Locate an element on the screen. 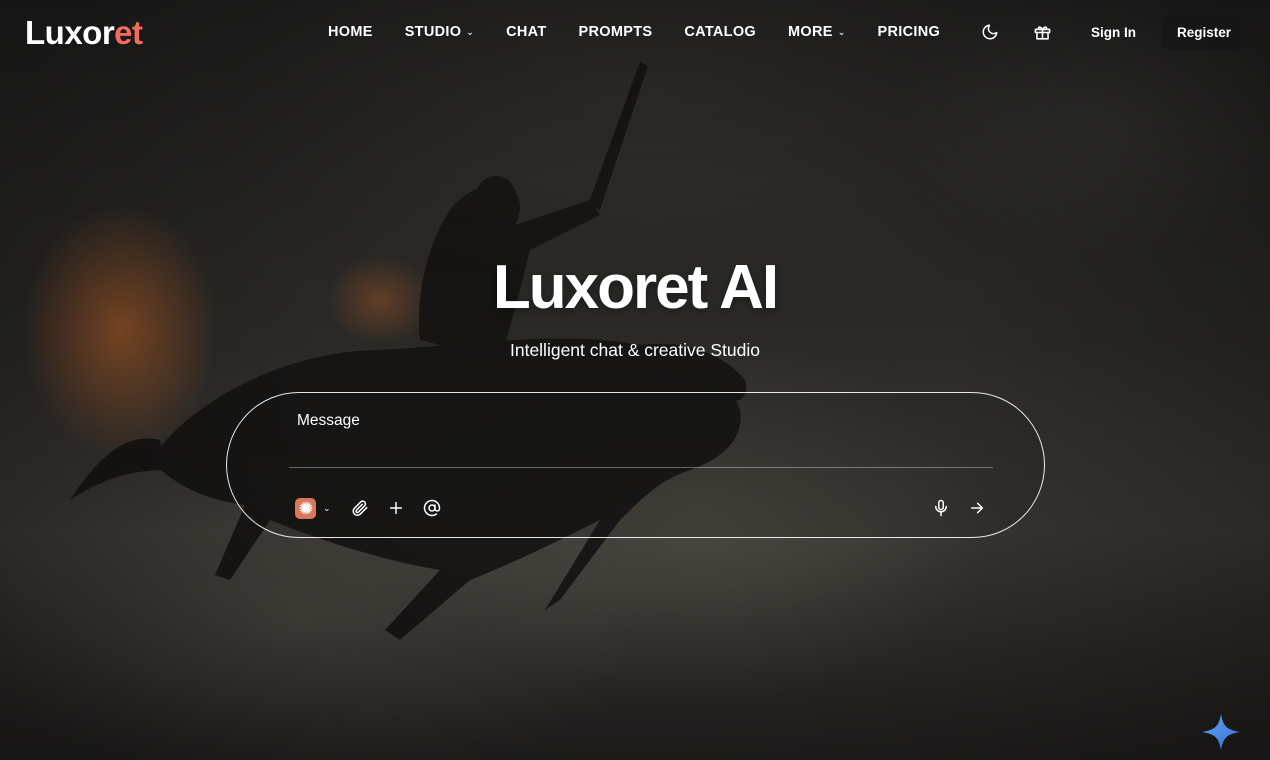 This screenshot has width=1270, height=760. composer-left-tools: ⌄ is located at coordinates (376, 508).